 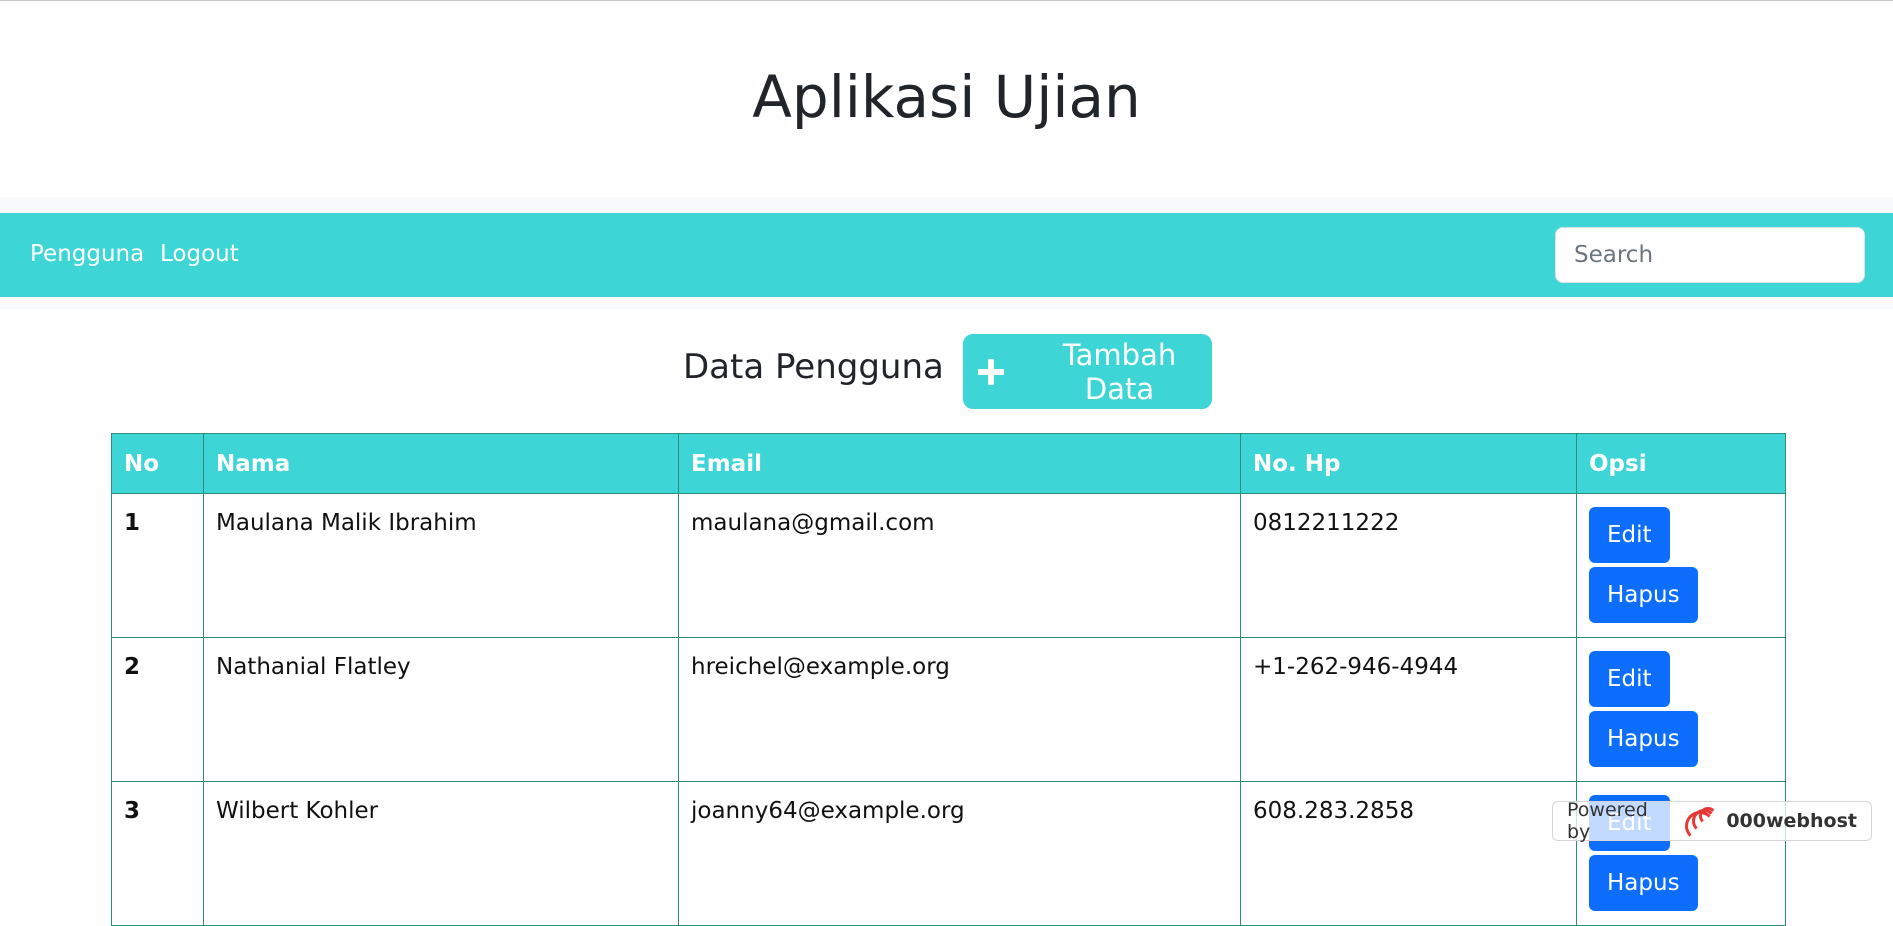 What do you see at coordinates (959, 565) in the screenshot?
I see `cell-email: maulana@gmail.com` at bounding box center [959, 565].